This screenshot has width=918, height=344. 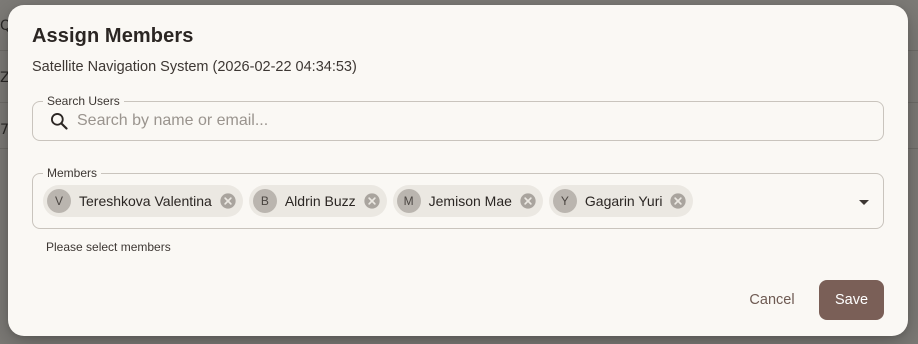 What do you see at coordinates (472, 121) in the screenshot?
I see `search-input` at bounding box center [472, 121].